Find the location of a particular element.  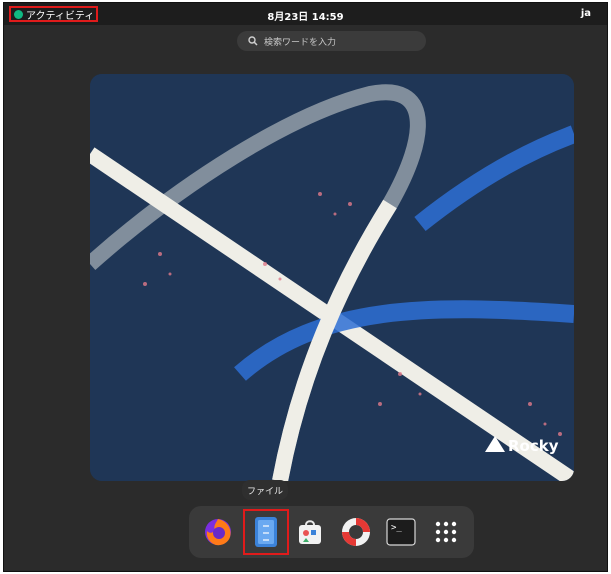

search-icon is located at coordinates (253, 41).